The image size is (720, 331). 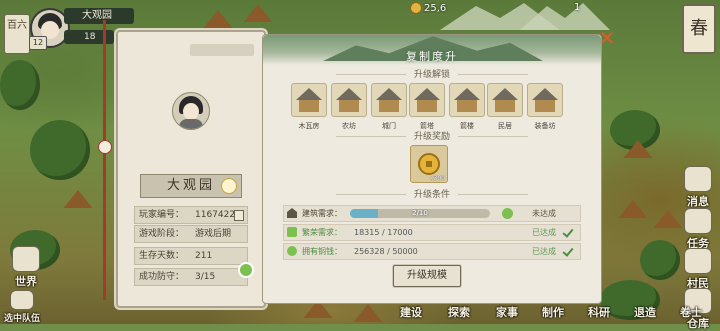 I want to click on copper-coin-icon, so click(x=429, y=164).